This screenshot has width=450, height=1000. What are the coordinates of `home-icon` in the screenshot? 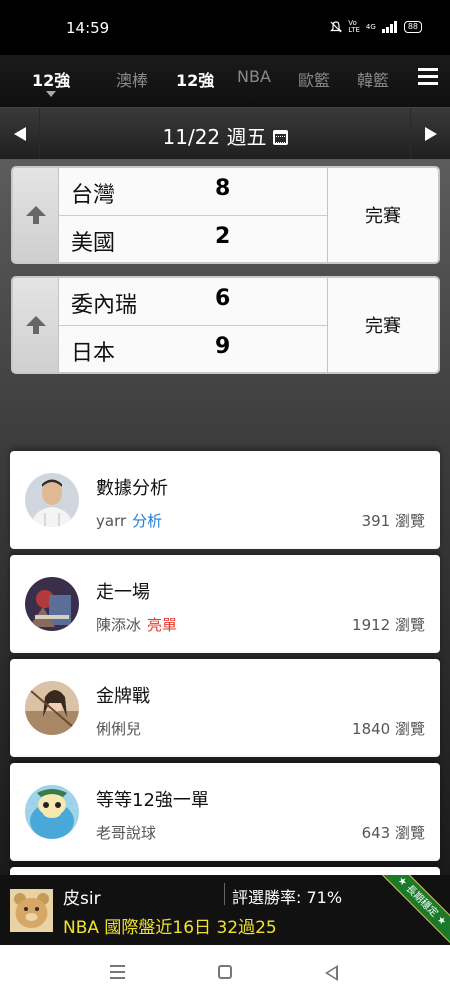 It's located at (225, 972).